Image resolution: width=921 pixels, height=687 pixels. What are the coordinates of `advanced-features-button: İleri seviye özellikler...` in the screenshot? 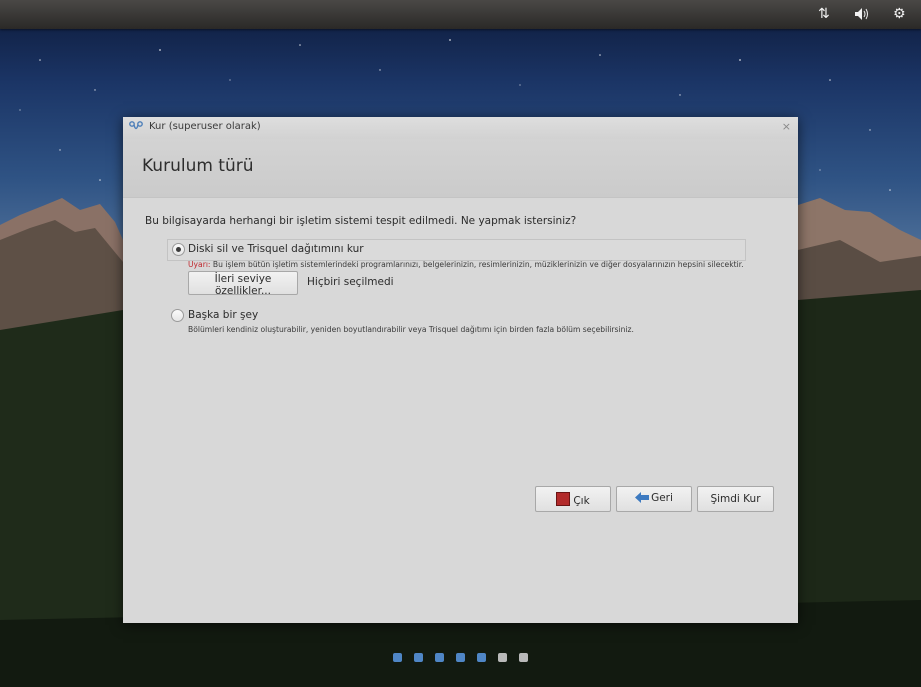 It's located at (243, 284).